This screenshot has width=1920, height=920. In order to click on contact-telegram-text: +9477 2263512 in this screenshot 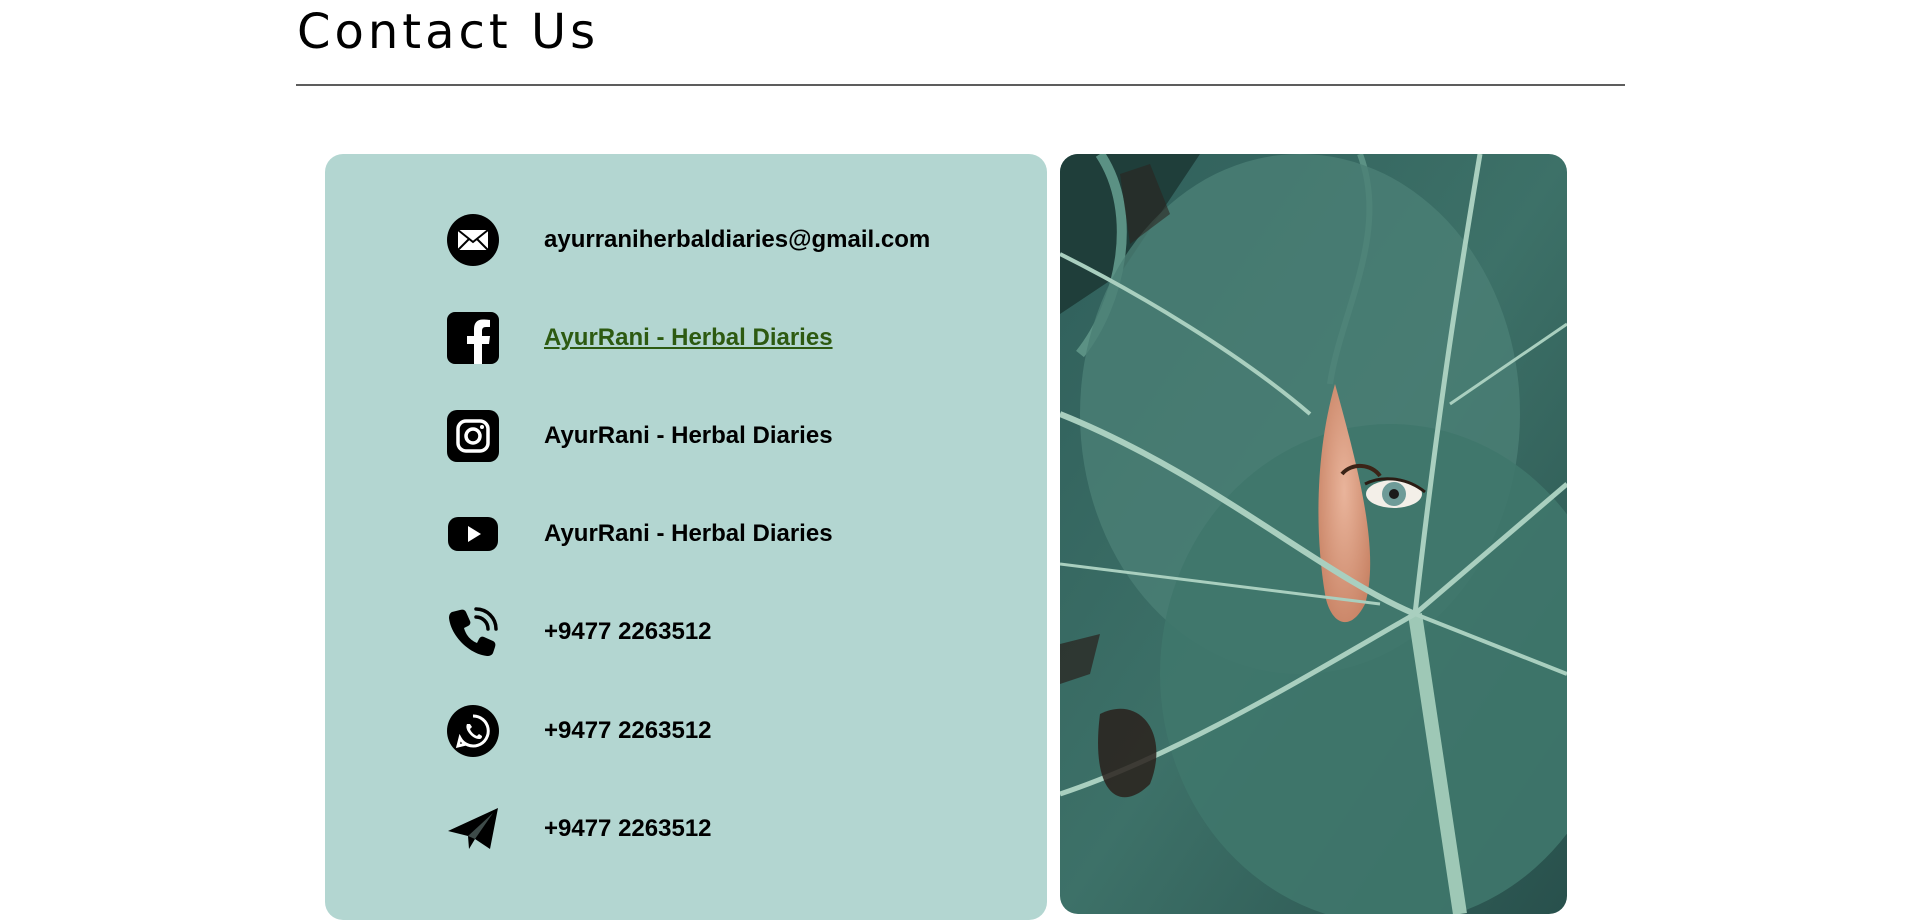, I will do `click(628, 828)`.